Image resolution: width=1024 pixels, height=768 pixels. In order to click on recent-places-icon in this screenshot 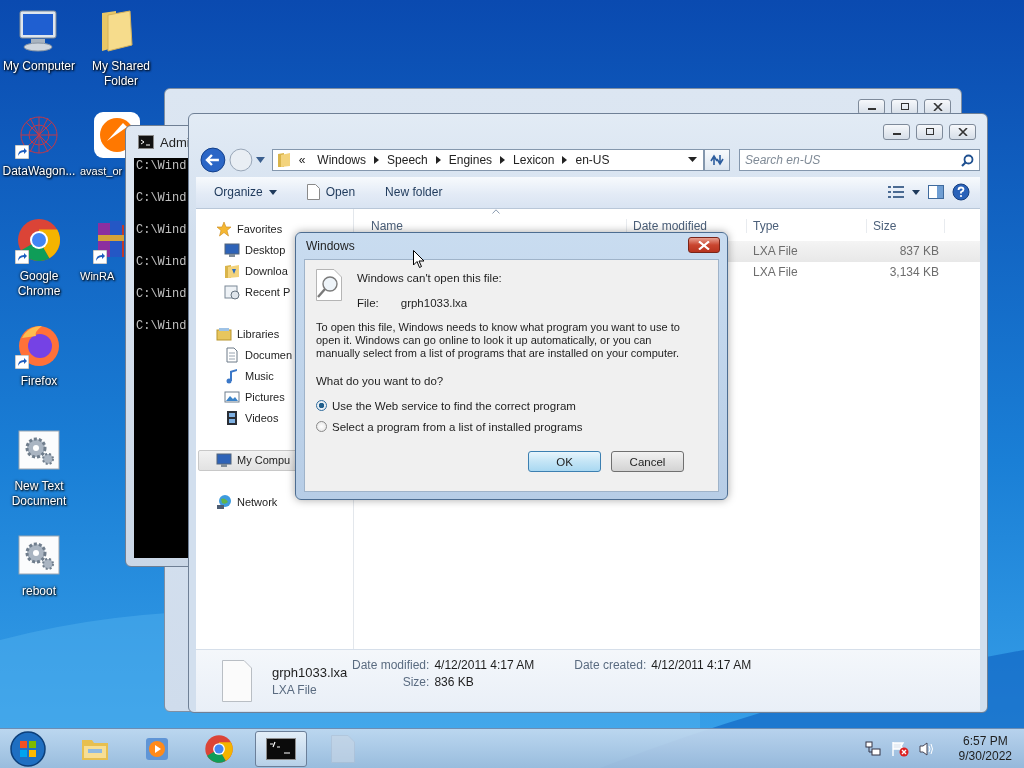, I will do `click(232, 292)`.